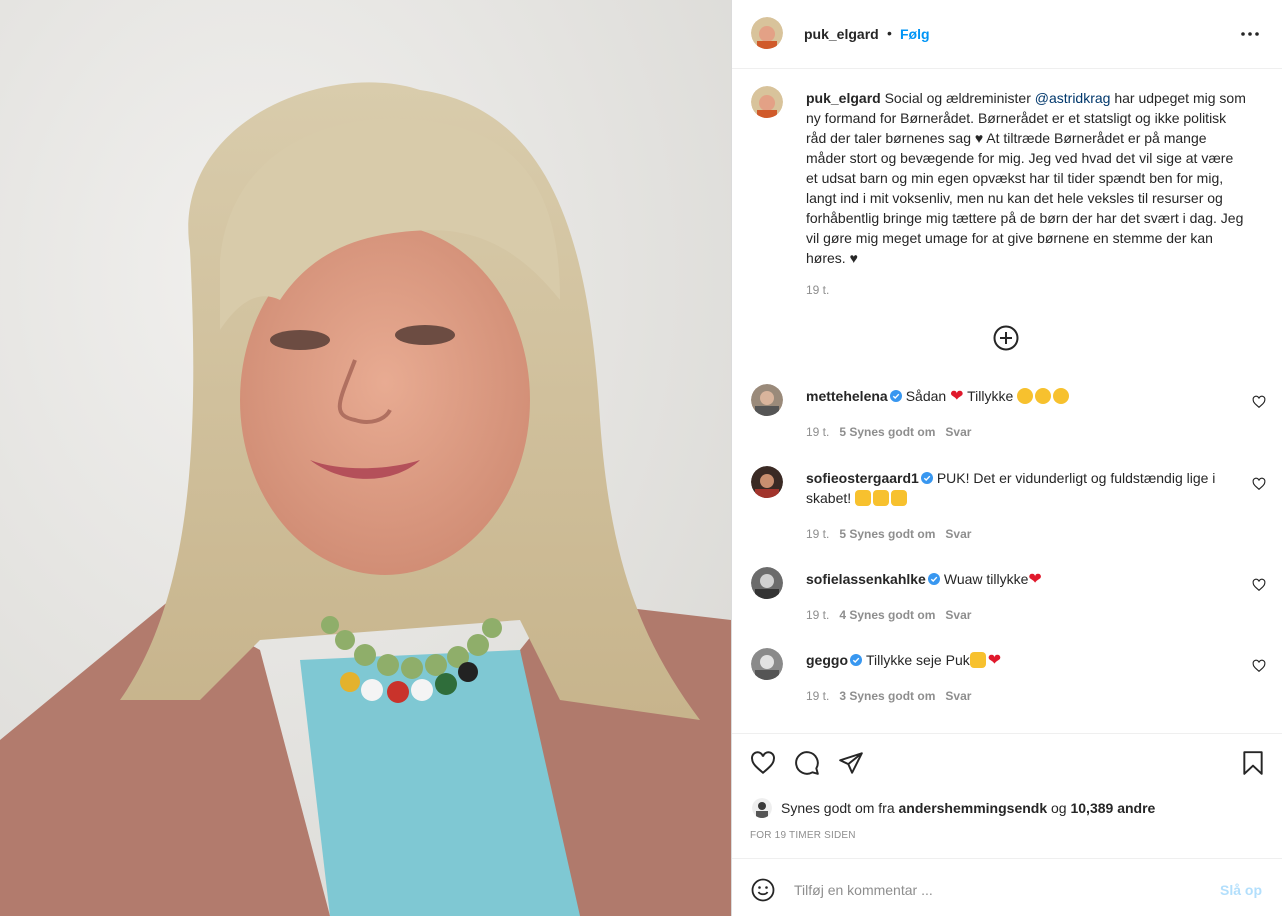 This screenshot has width=1282, height=917. What do you see at coordinates (827, 660) in the screenshot?
I see `commenter-username: geggo` at bounding box center [827, 660].